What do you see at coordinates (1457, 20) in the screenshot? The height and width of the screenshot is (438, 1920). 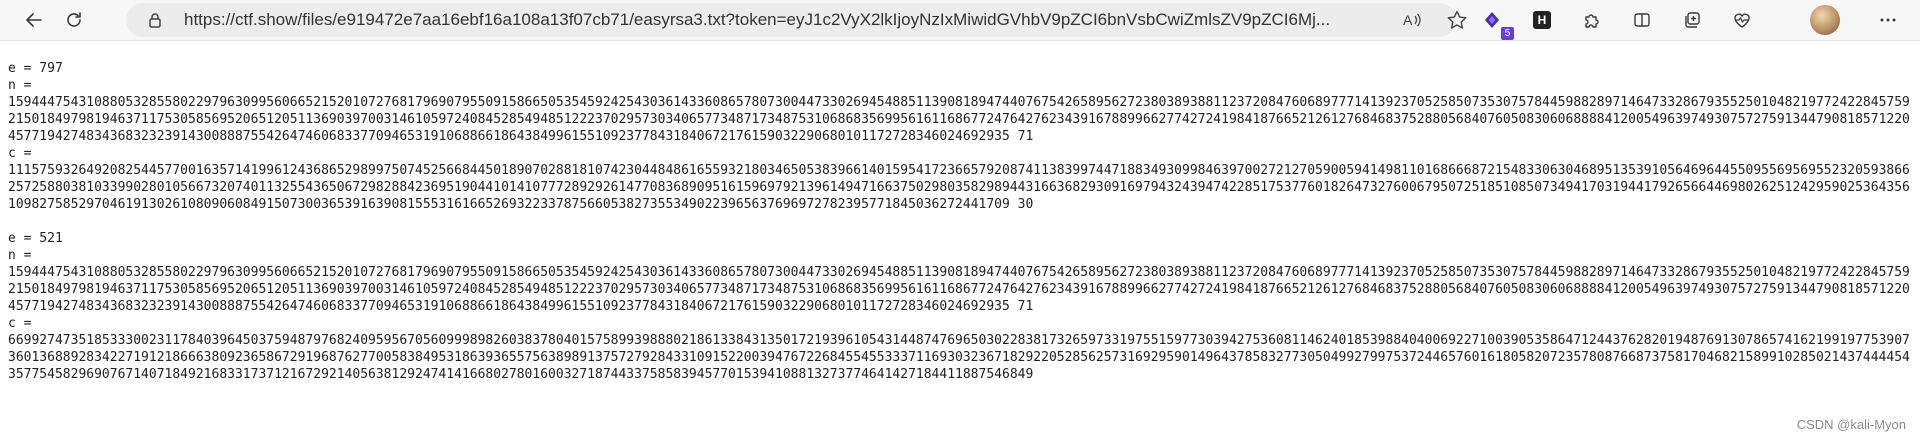 I see `favorite-star-icon` at bounding box center [1457, 20].